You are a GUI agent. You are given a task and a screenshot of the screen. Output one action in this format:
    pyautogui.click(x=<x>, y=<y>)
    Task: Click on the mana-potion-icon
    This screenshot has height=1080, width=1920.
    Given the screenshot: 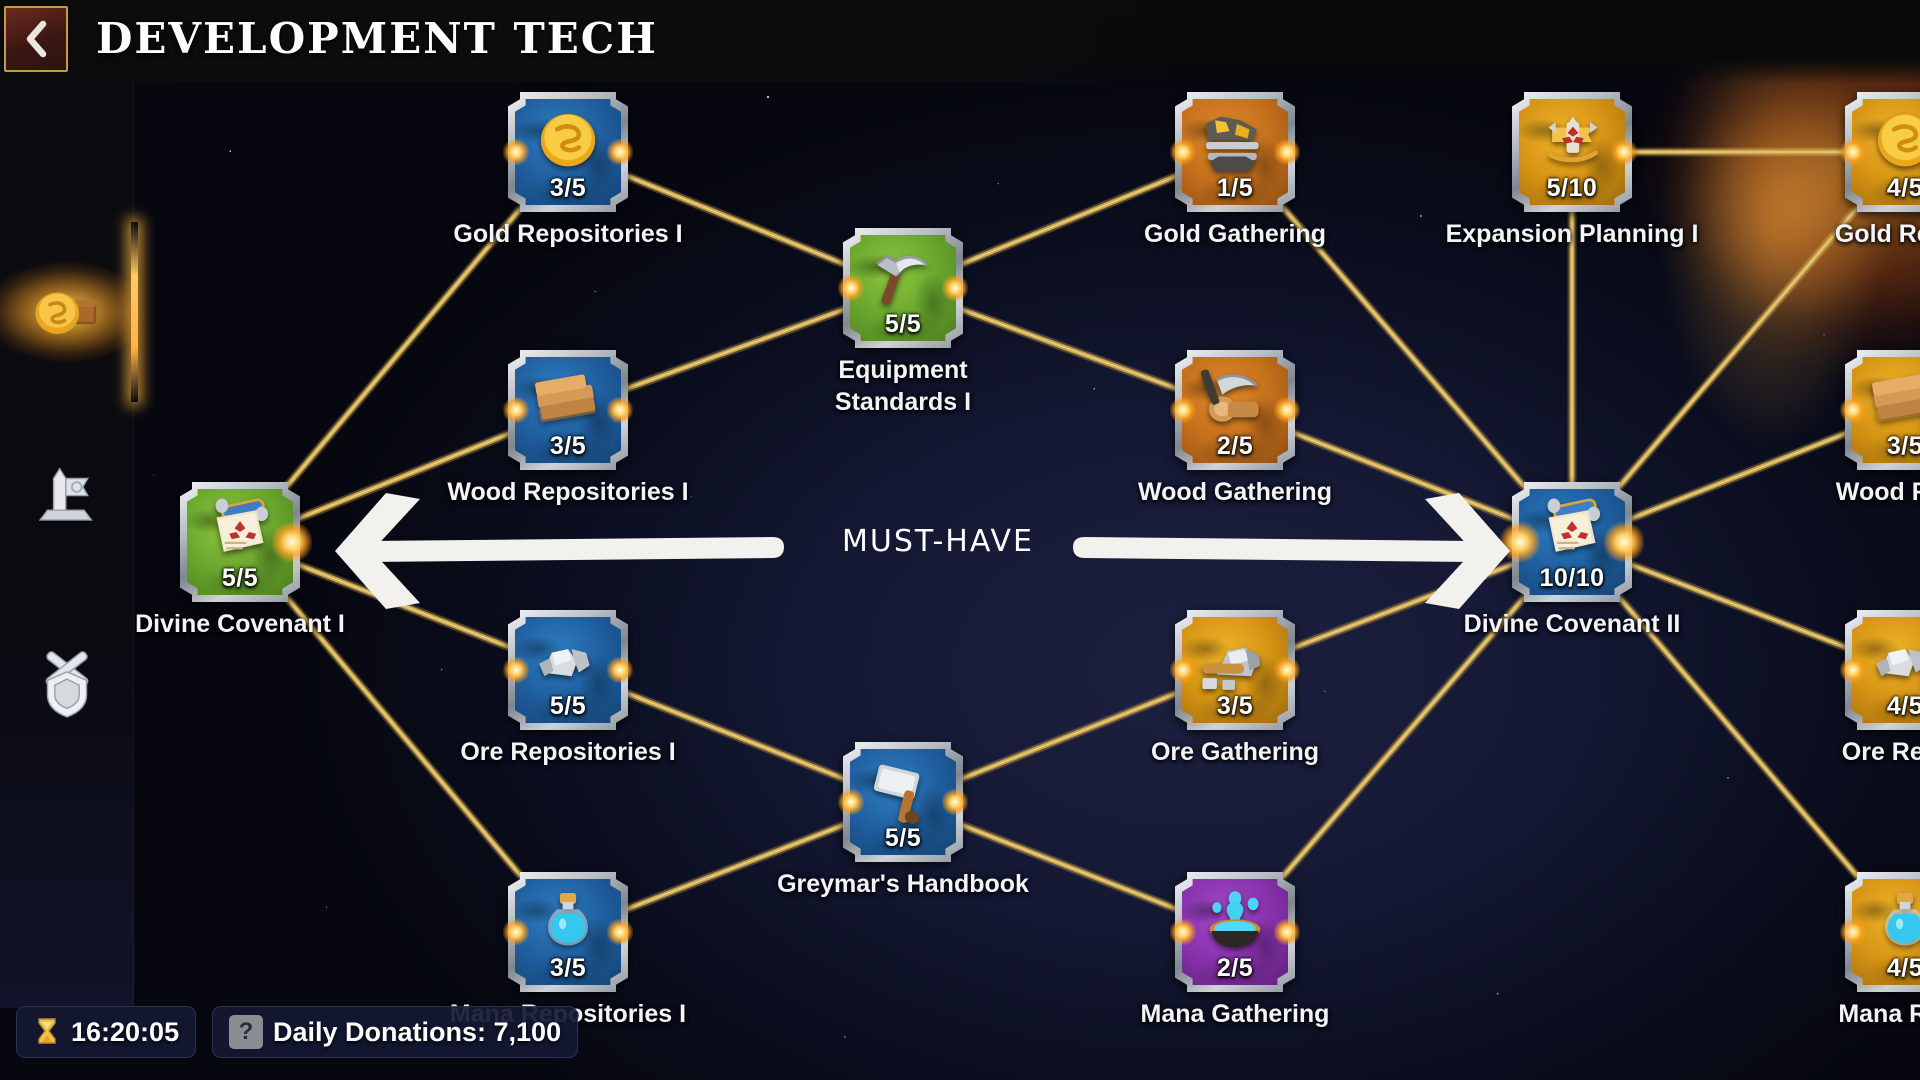 What is the action you would take?
    pyautogui.click(x=1888, y=922)
    